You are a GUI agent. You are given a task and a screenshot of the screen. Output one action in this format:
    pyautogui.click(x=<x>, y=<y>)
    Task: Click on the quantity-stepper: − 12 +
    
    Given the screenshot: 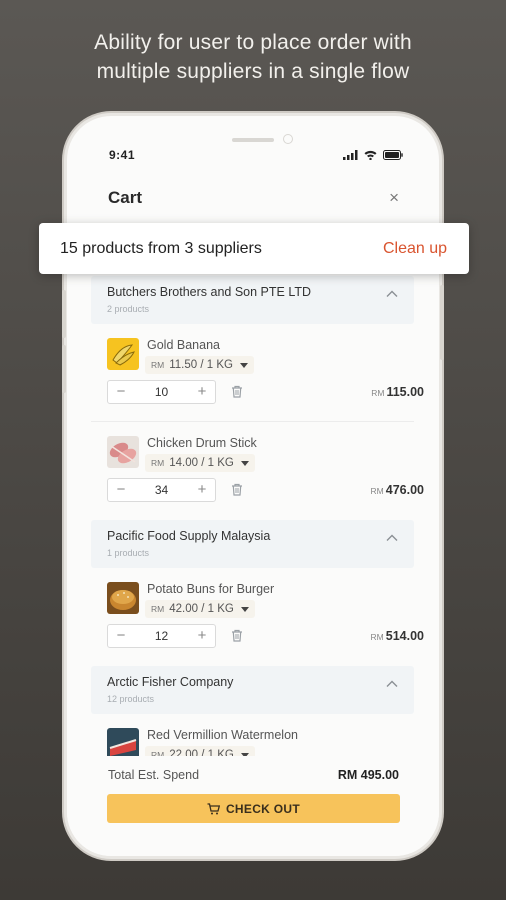 What is the action you would take?
    pyautogui.click(x=161, y=636)
    